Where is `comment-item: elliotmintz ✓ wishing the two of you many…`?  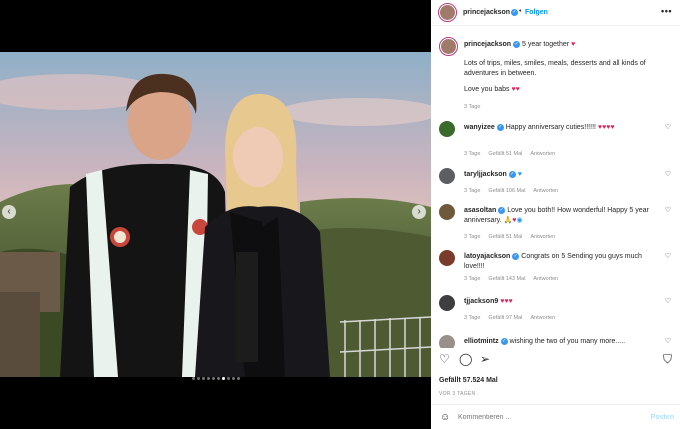 comment-item: elliotmintz ✓ wishing the two of you many… is located at coordinates (557, 341).